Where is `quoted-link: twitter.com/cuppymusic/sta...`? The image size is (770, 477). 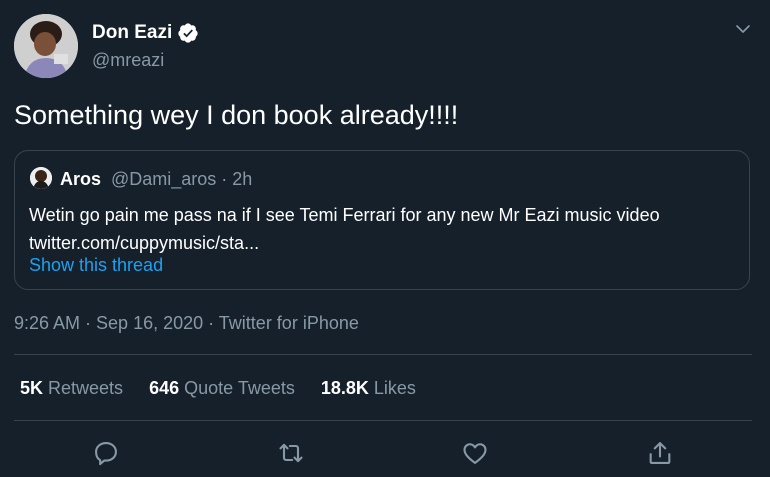
quoted-link: twitter.com/cuppymusic/sta... is located at coordinates (344, 243).